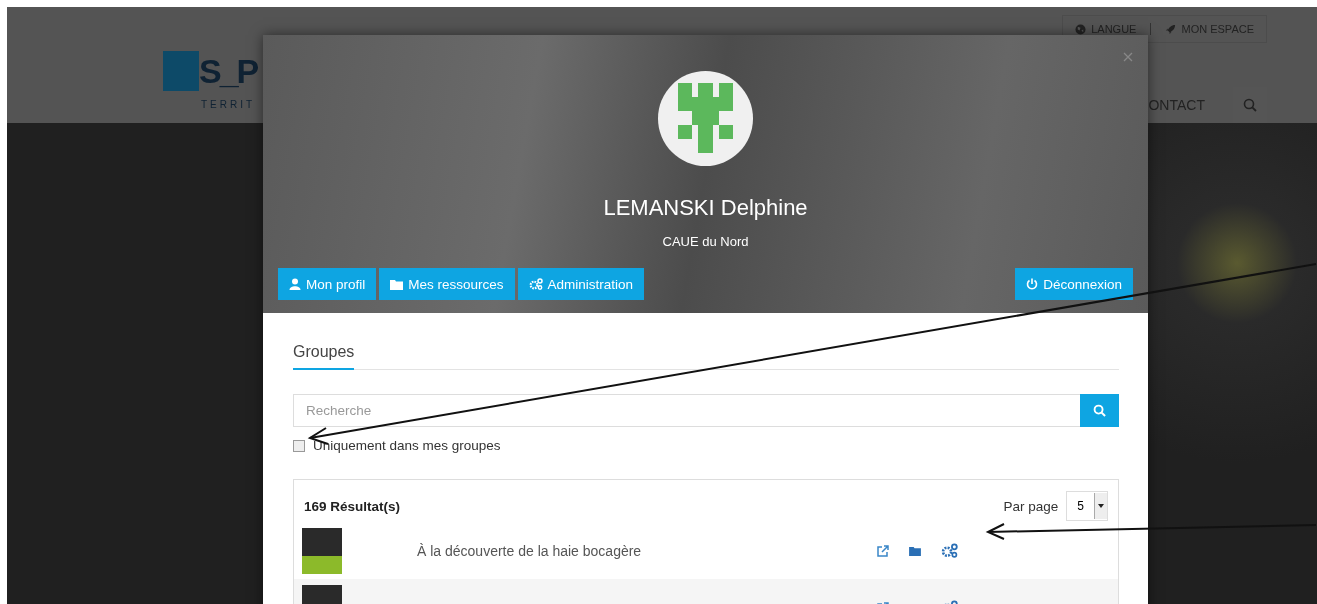 This screenshot has height=604, width=1317. I want to click on avatar-icon, so click(705, 118).